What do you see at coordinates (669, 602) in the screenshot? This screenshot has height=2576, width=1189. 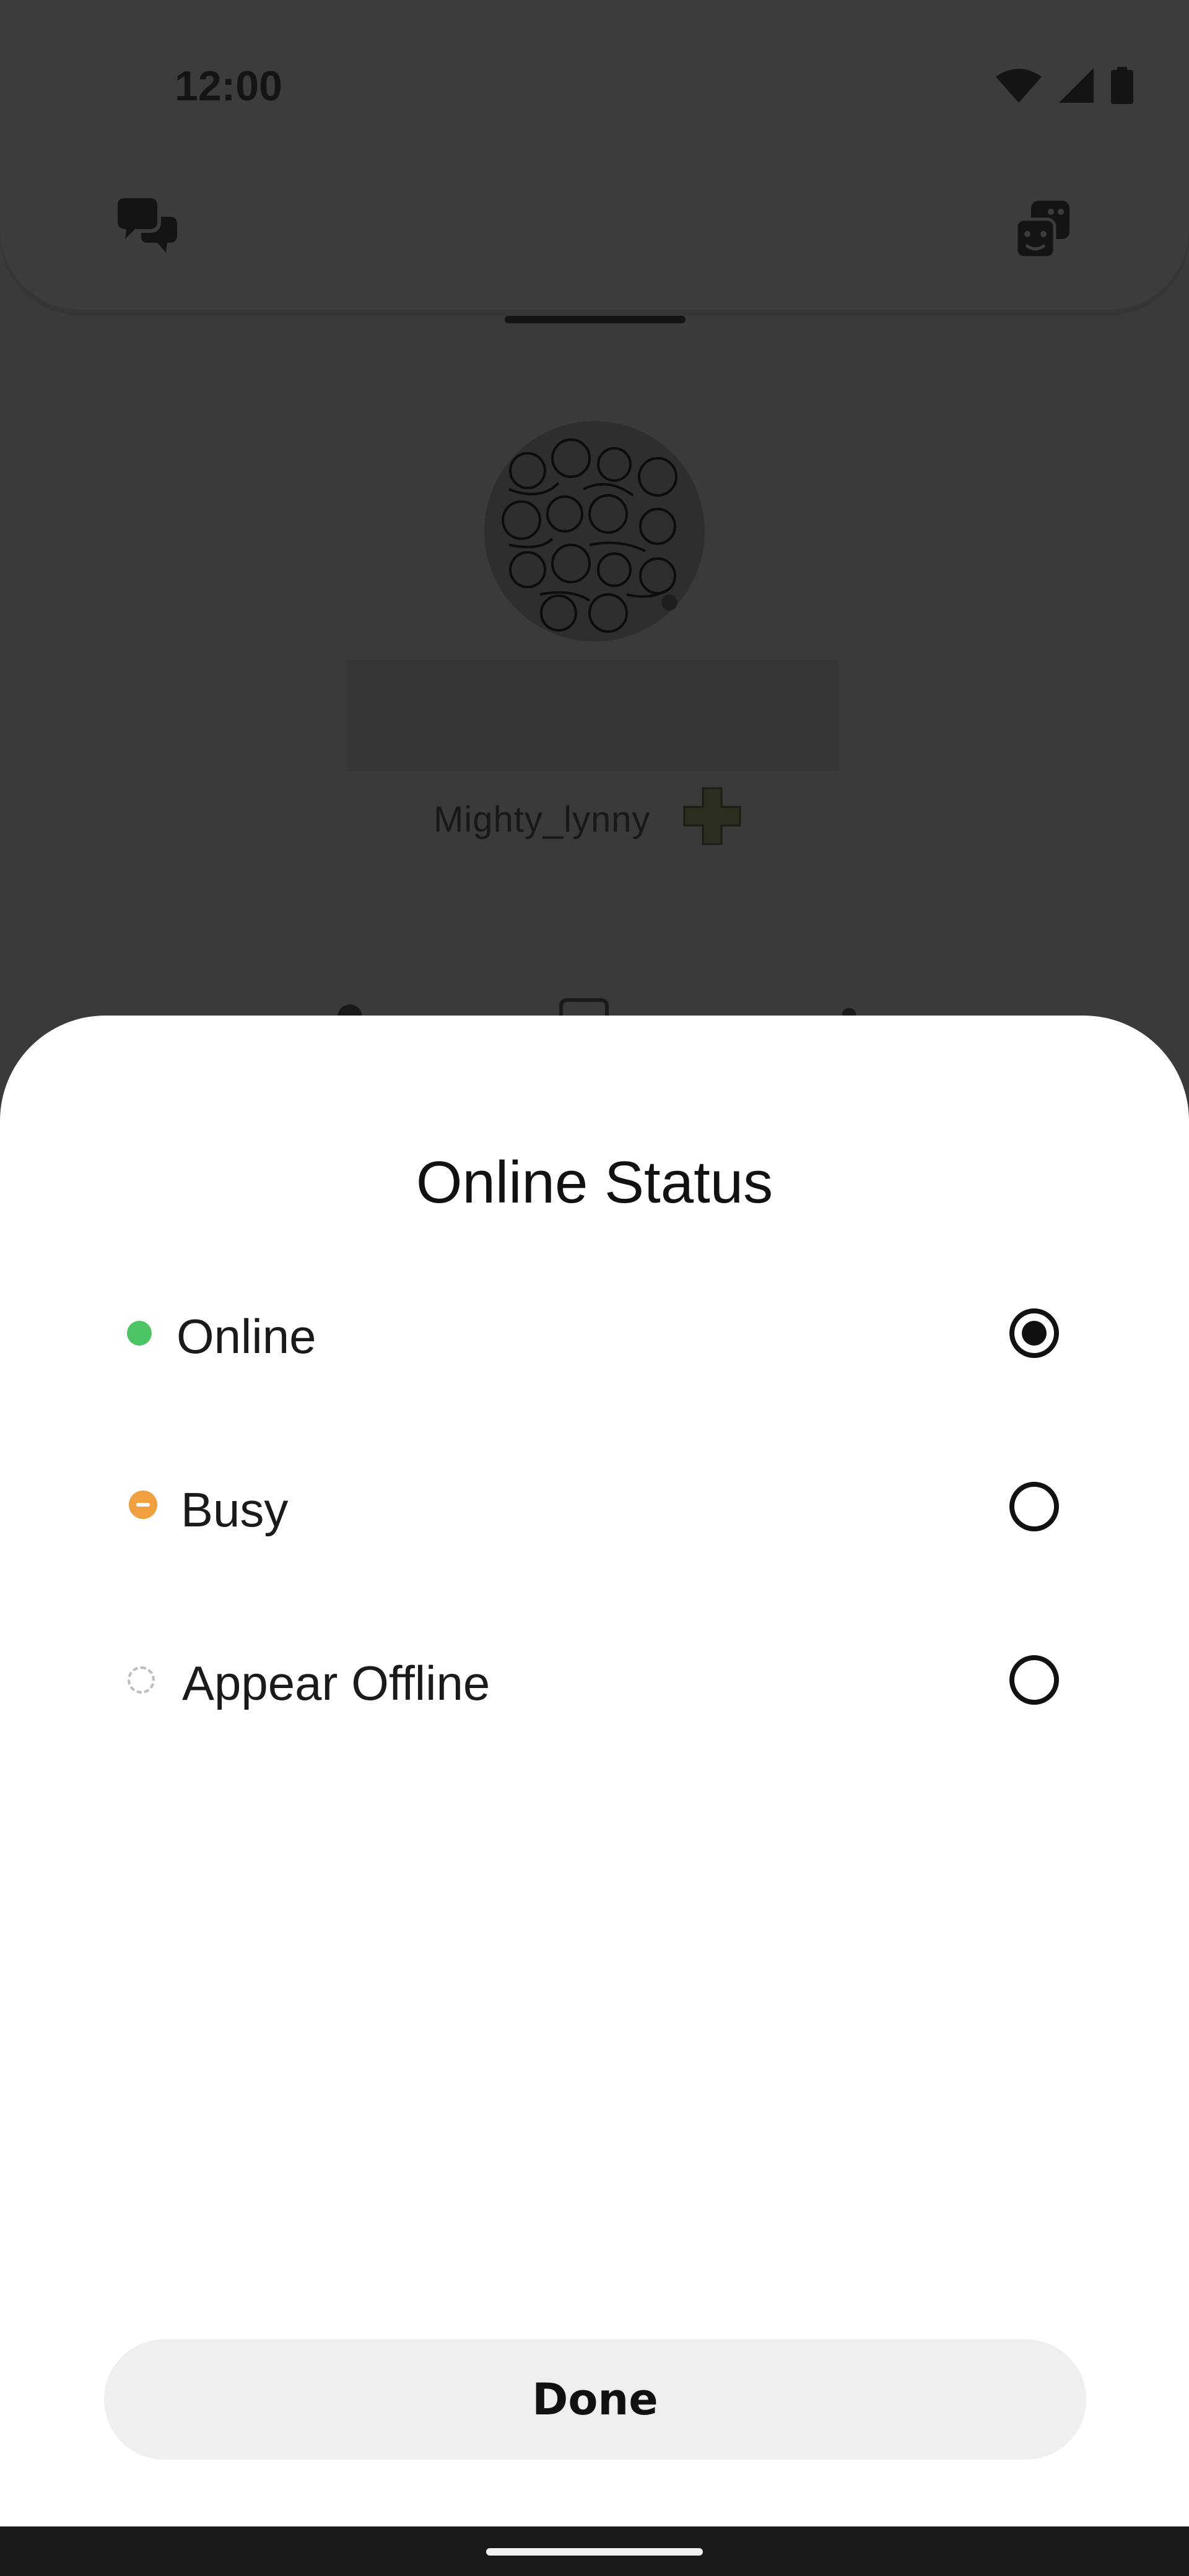 I see `avatar-status-dot` at bounding box center [669, 602].